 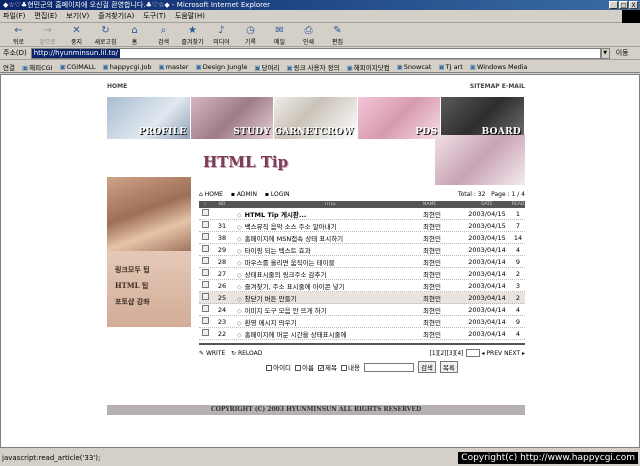 I want to click on search-input, so click(x=388, y=367).